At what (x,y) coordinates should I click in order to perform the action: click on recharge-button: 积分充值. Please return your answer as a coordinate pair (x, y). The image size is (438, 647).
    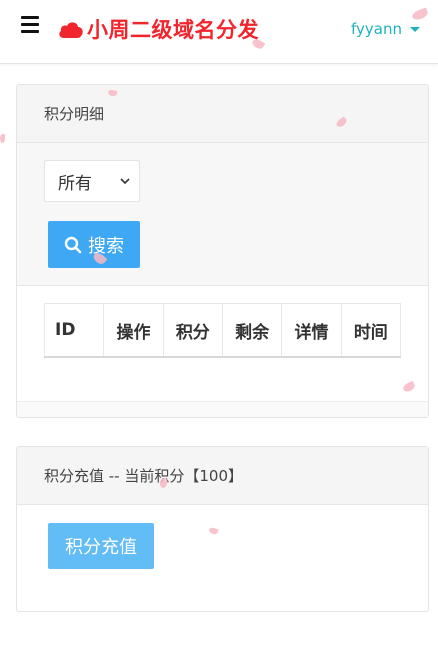
    Looking at the image, I should click on (101, 546).